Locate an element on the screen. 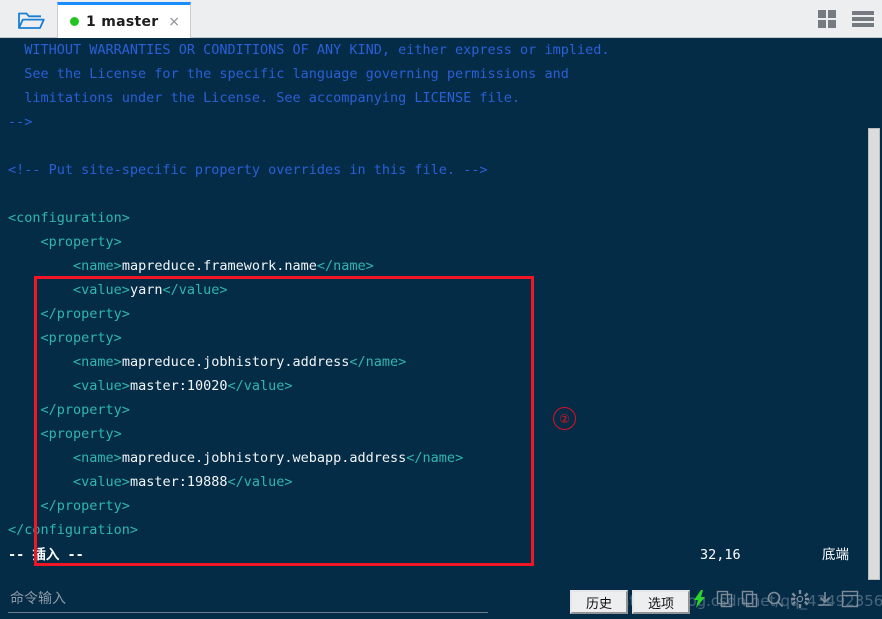  code-token: mapreduce.jobhistory.address is located at coordinates (235, 362).